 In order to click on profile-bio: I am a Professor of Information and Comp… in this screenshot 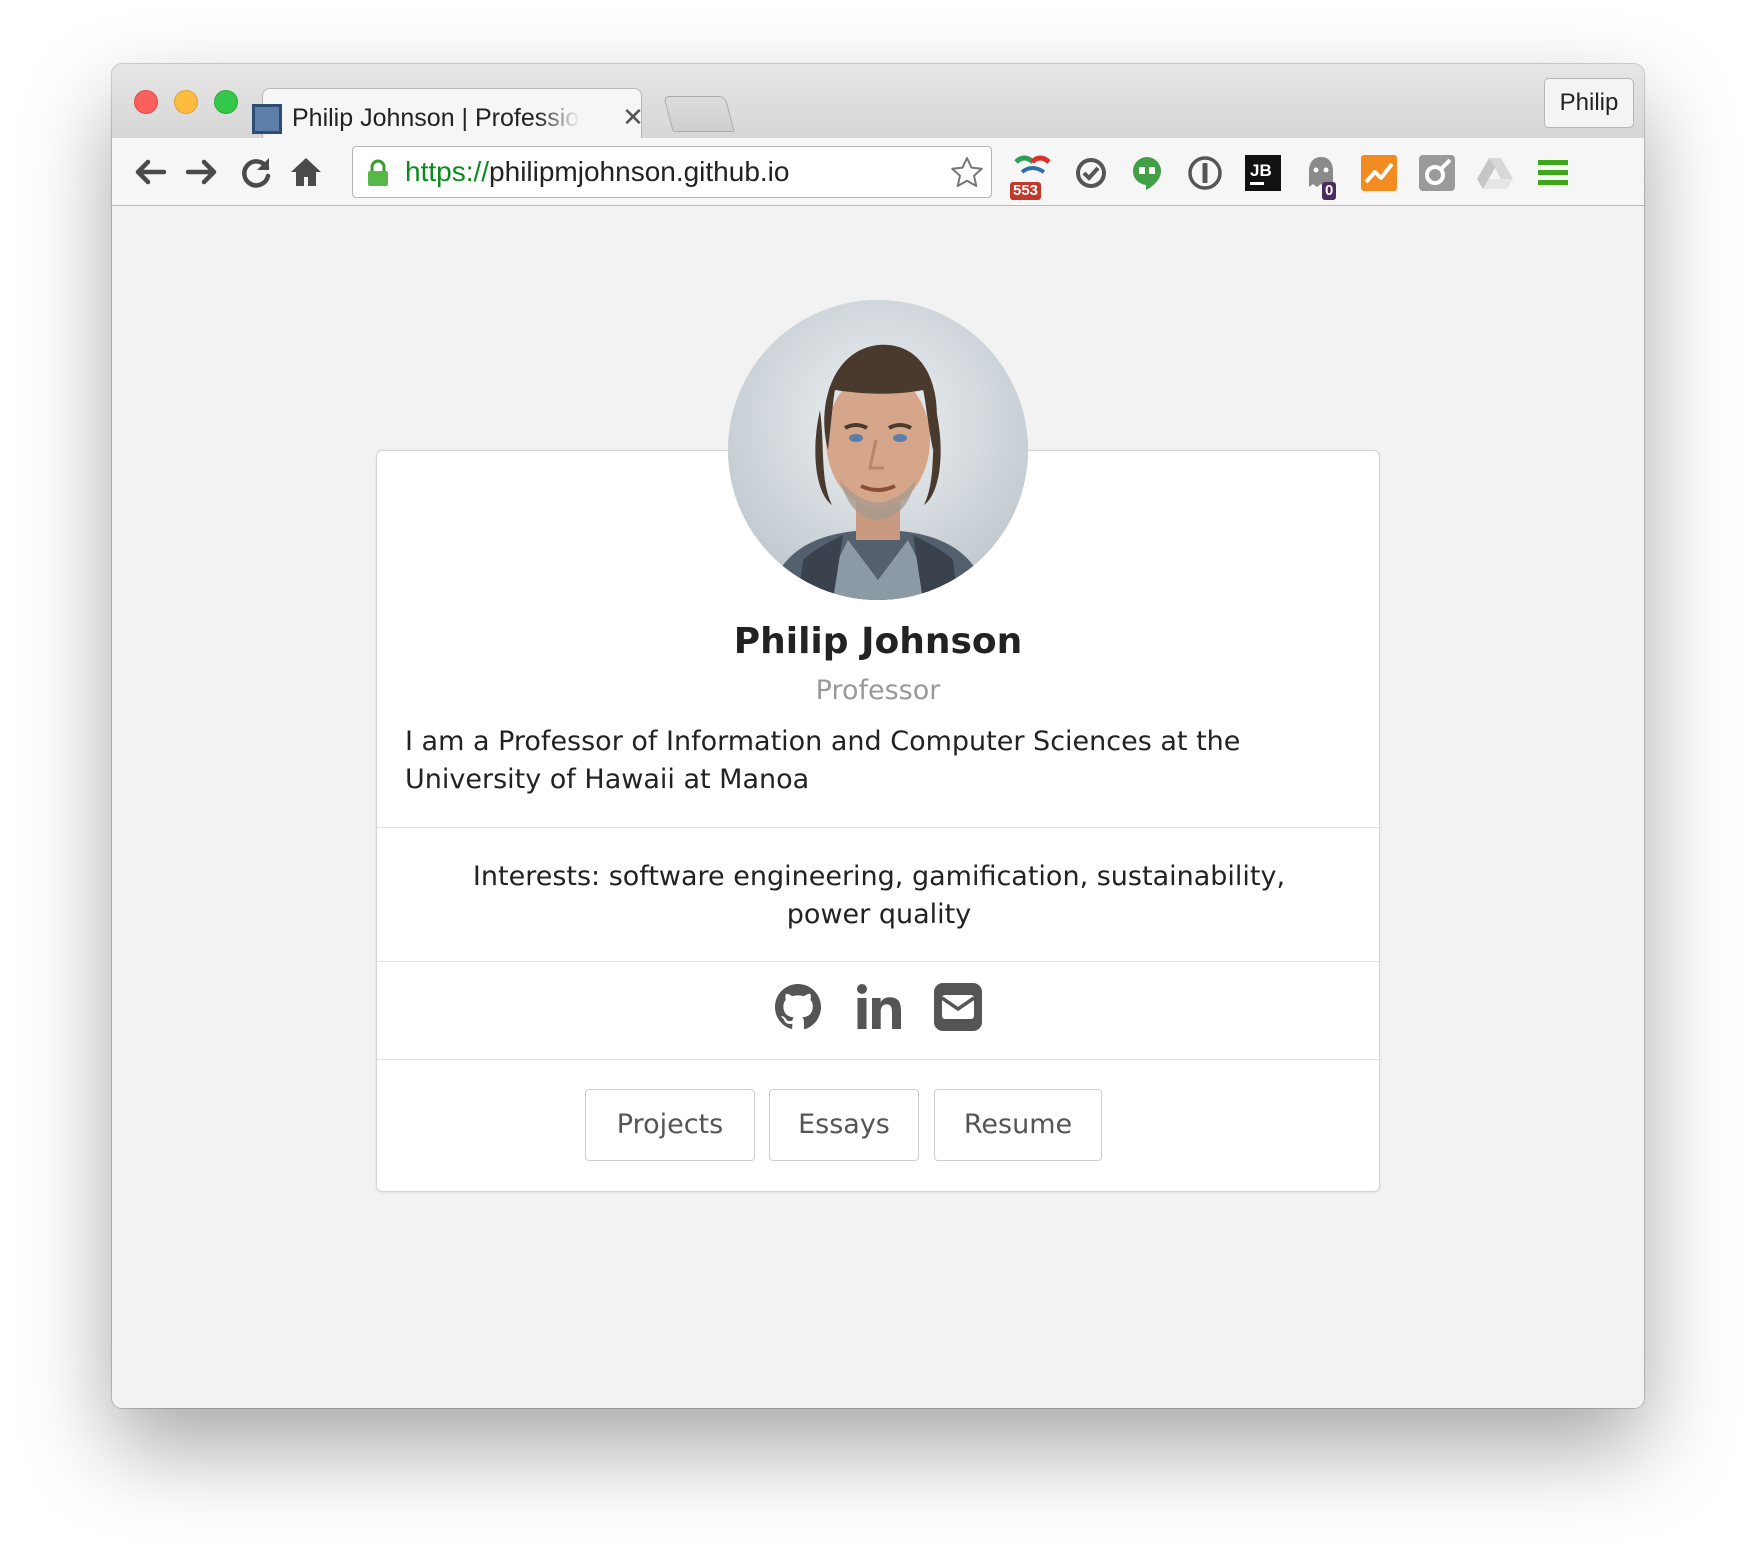, I will do `click(823, 760)`.